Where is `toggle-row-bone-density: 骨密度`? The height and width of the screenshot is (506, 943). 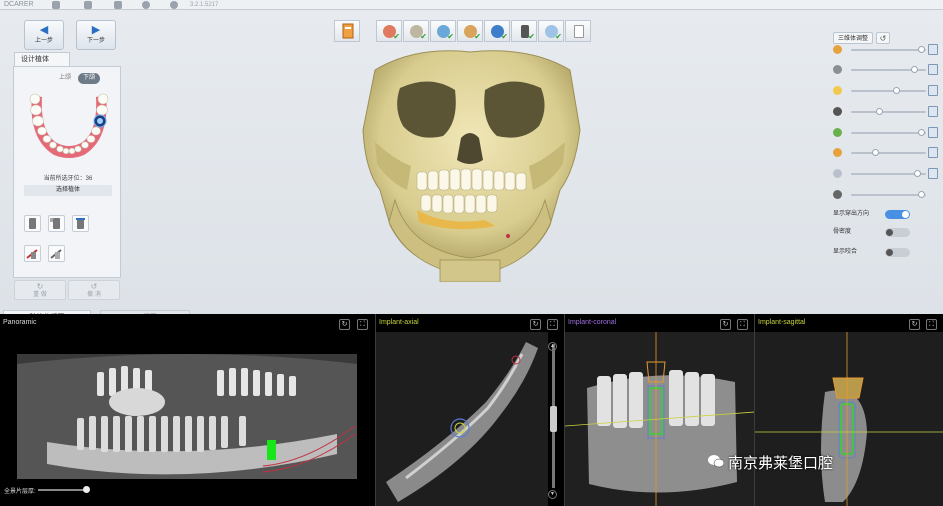
toggle-row-bone-density: 骨密度 is located at coordinates (873, 232).